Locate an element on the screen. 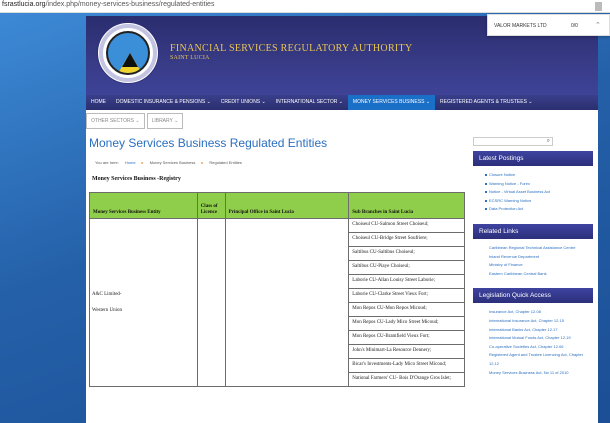 The width and height of the screenshot is (610, 423). extension-icon is located at coordinates (598, 6).